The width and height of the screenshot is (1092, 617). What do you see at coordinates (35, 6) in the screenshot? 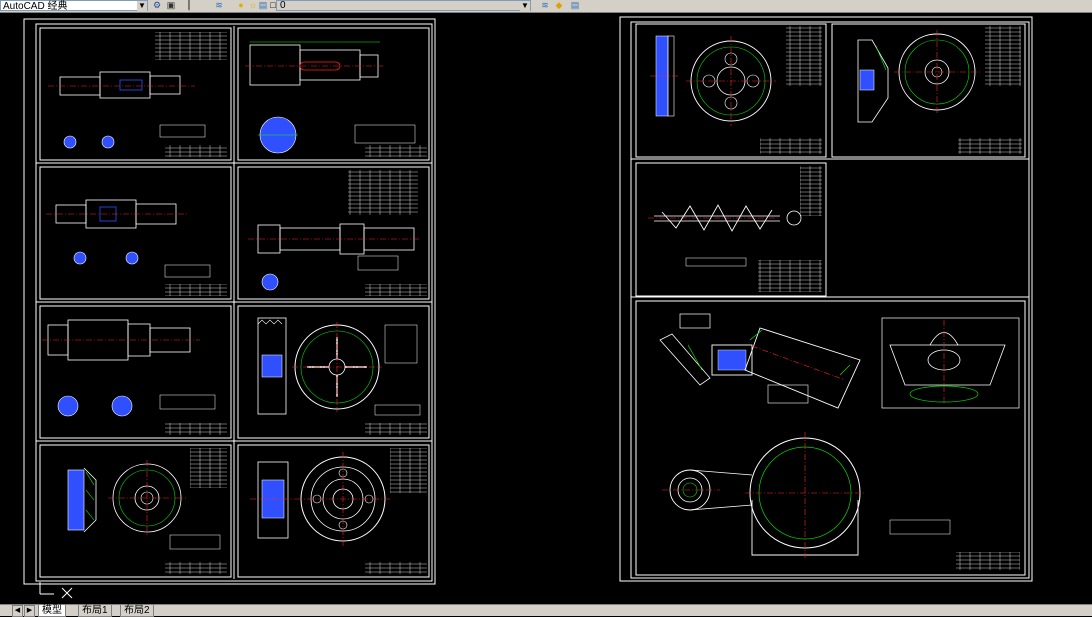
I see `workspace-value: AutoCAD 经典` at bounding box center [35, 6].